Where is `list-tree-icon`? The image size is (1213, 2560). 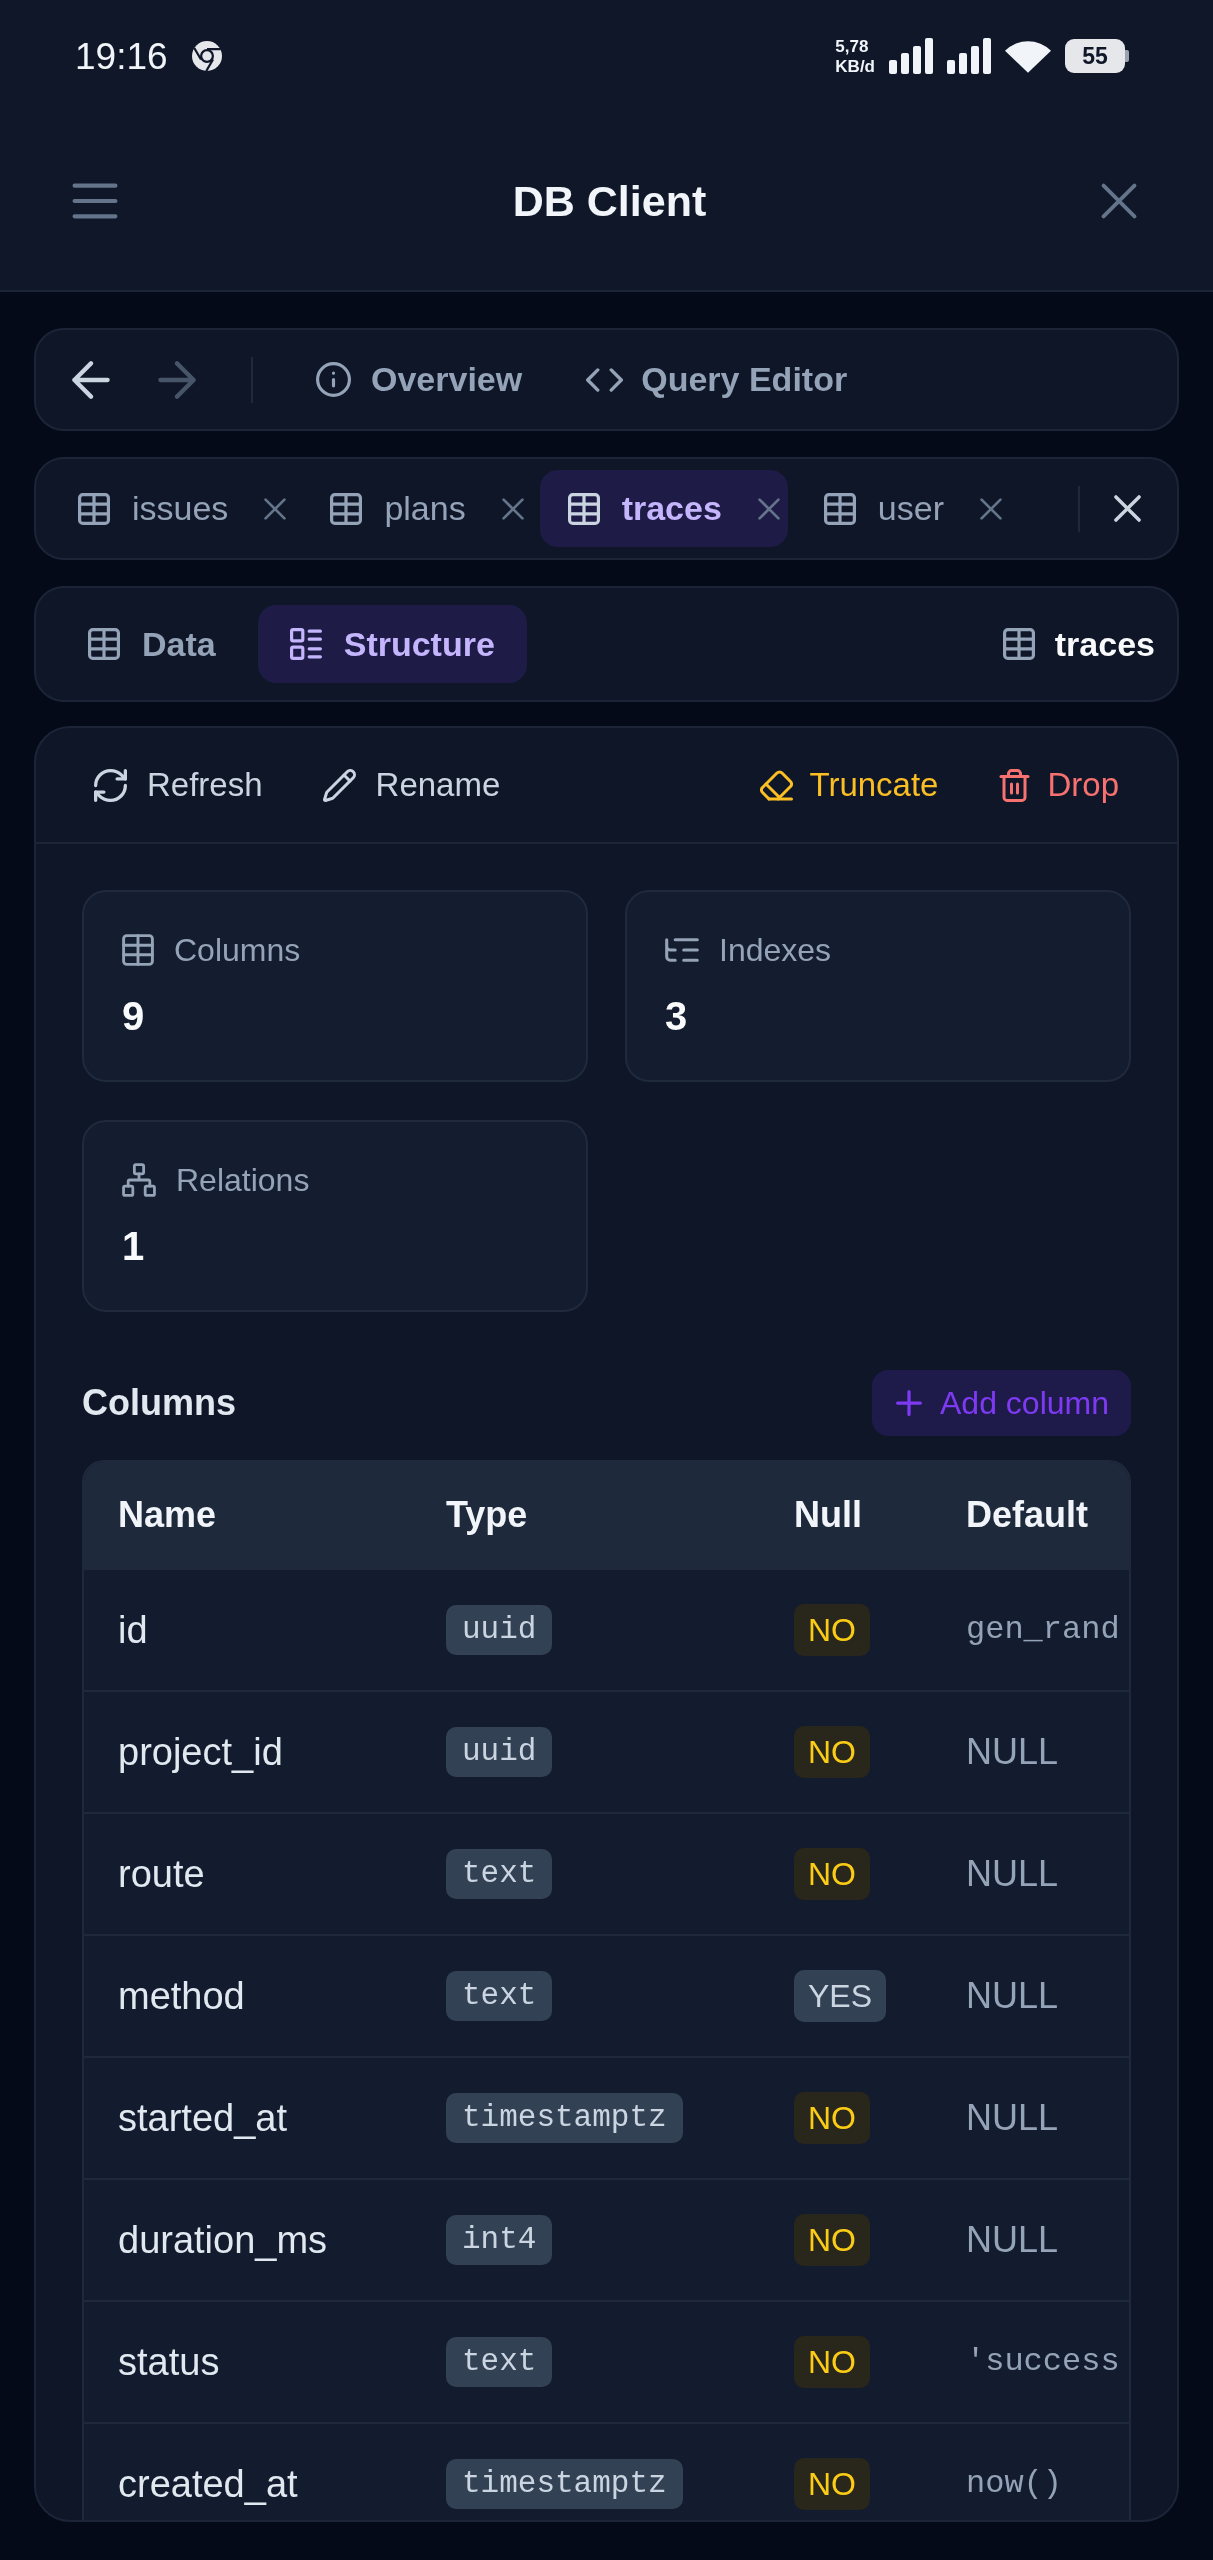
list-tree-icon is located at coordinates (682, 950).